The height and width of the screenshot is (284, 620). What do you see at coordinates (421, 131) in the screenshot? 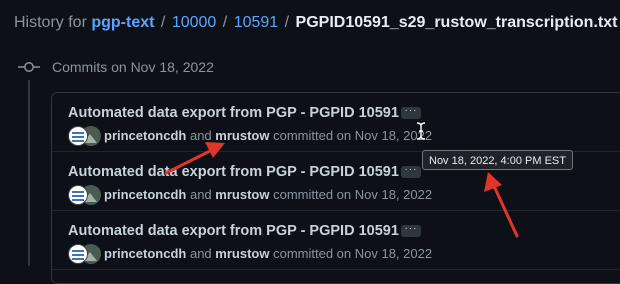
I see `text-cursor-icon` at bounding box center [421, 131].